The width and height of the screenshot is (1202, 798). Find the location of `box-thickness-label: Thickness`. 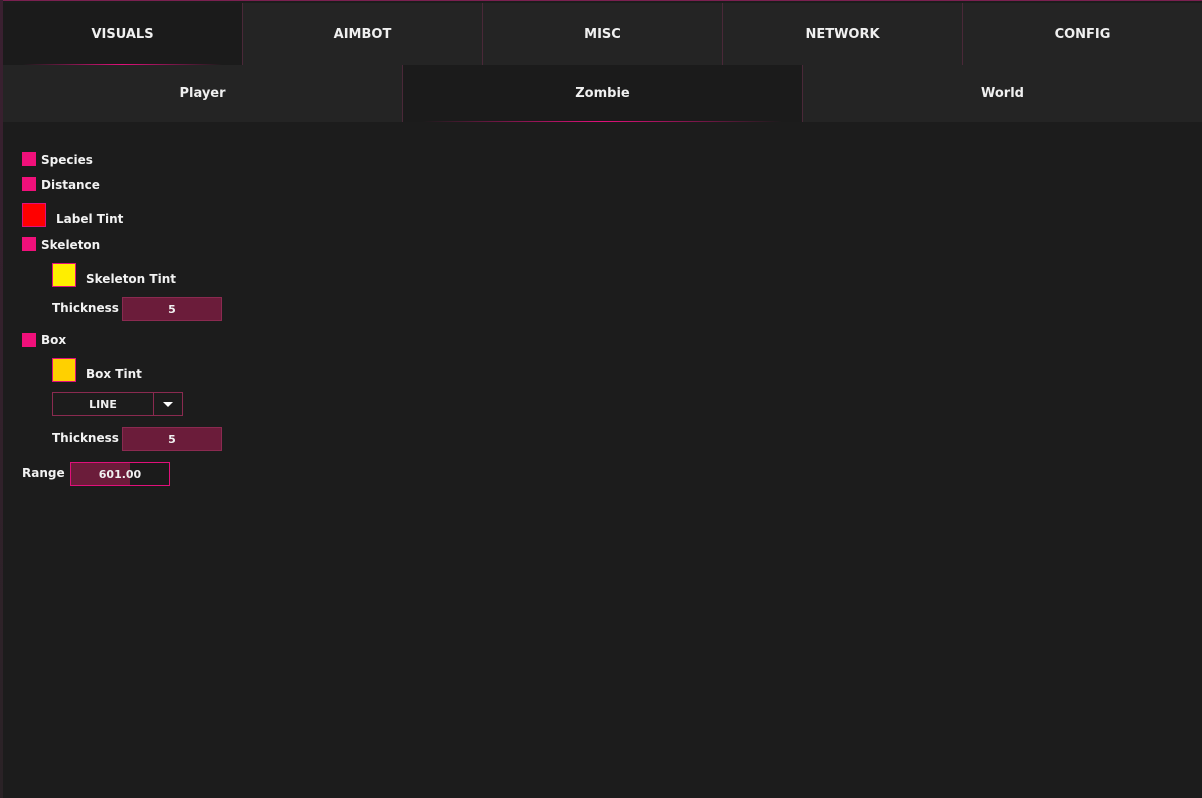

box-thickness-label: Thickness is located at coordinates (85, 438).